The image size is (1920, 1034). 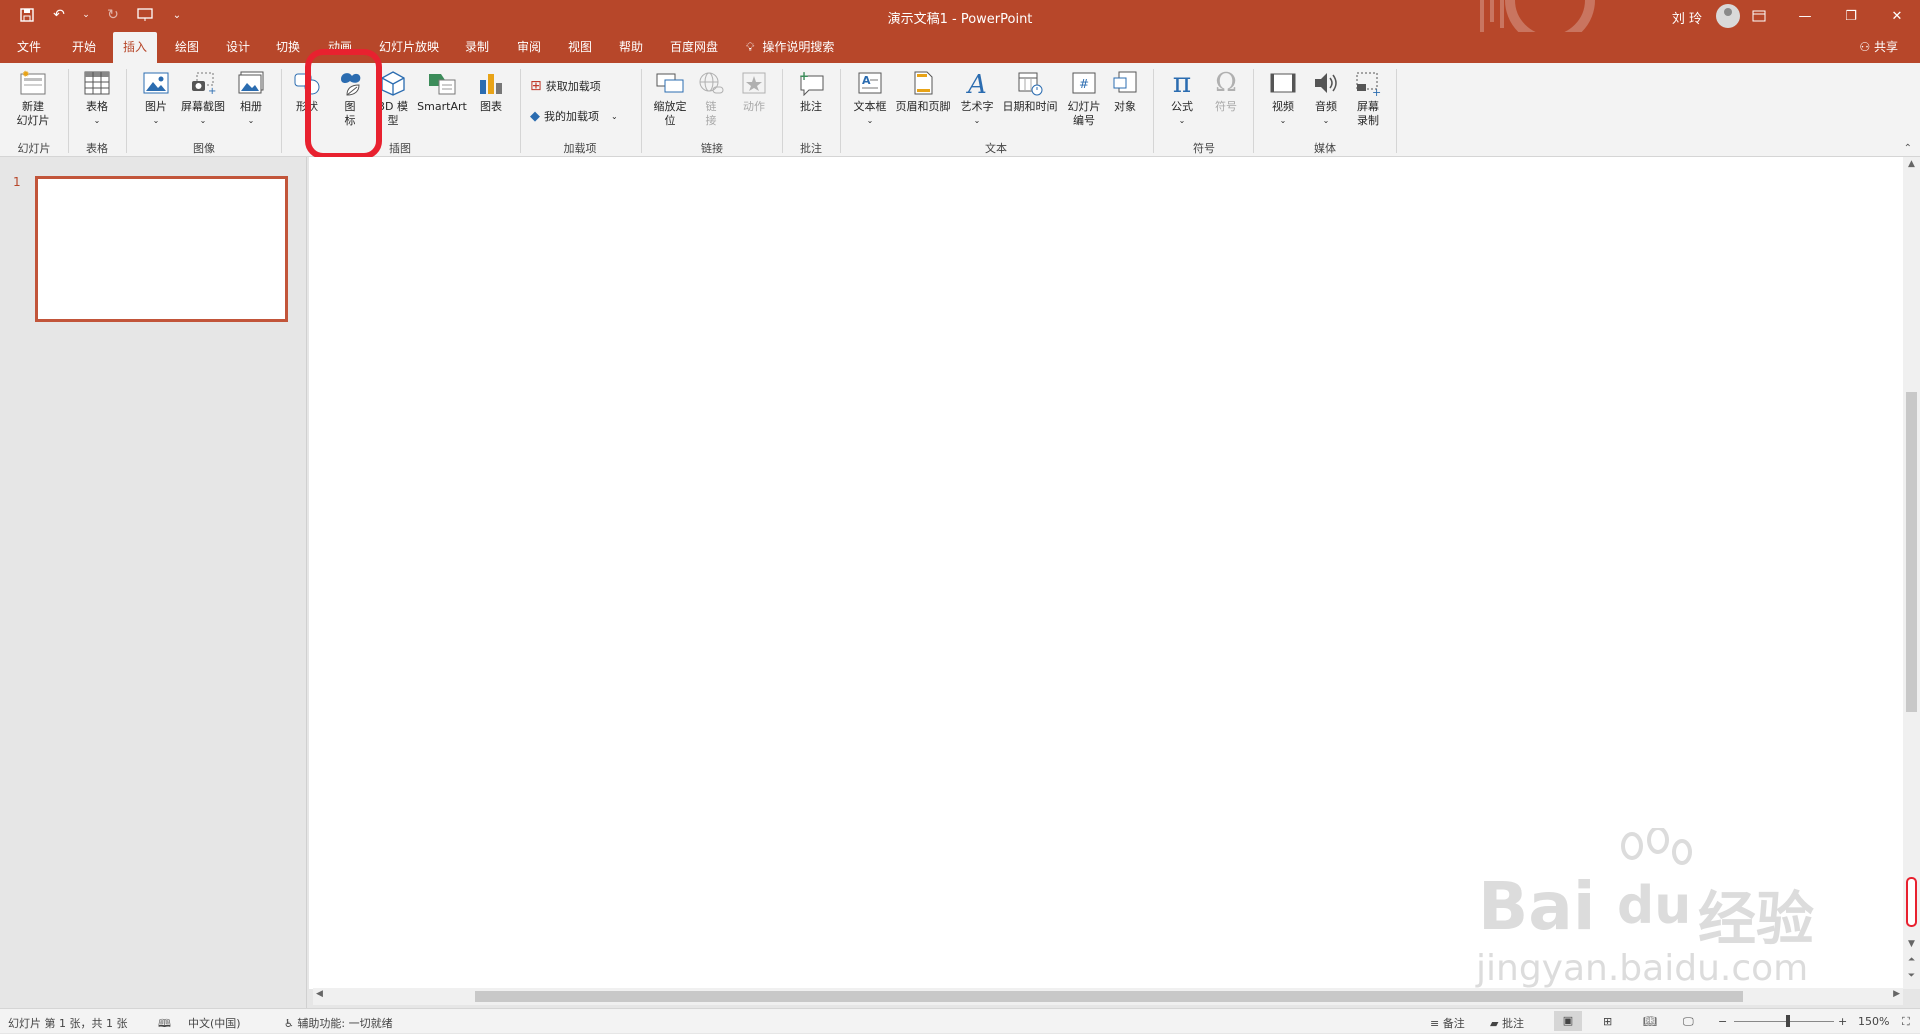 What do you see at coordinates (529, 47) in the screenshot?
I see `tab-review: 审阅` at bounding box center [529, 47].